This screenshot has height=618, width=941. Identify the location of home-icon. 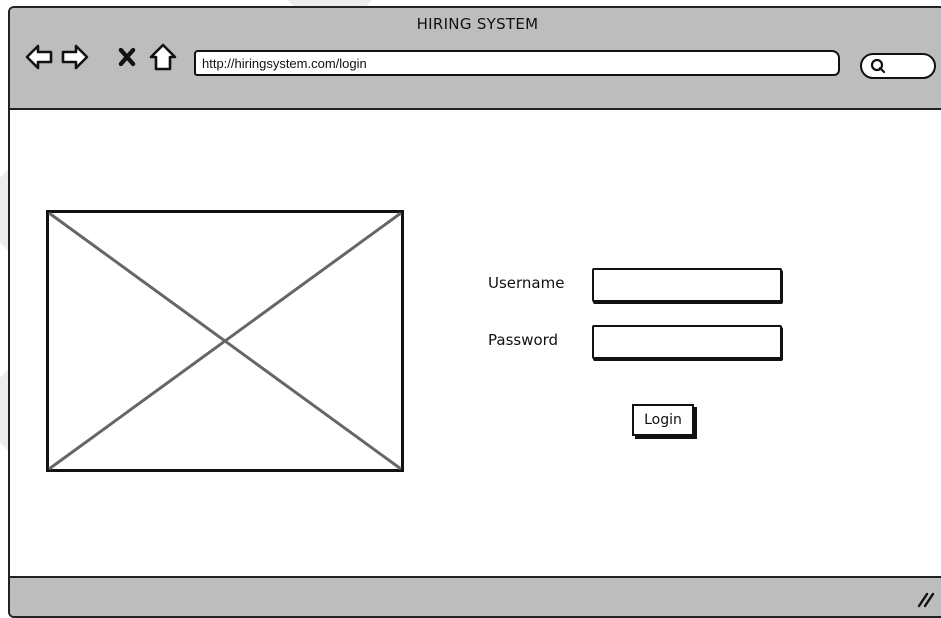
(163, 57).